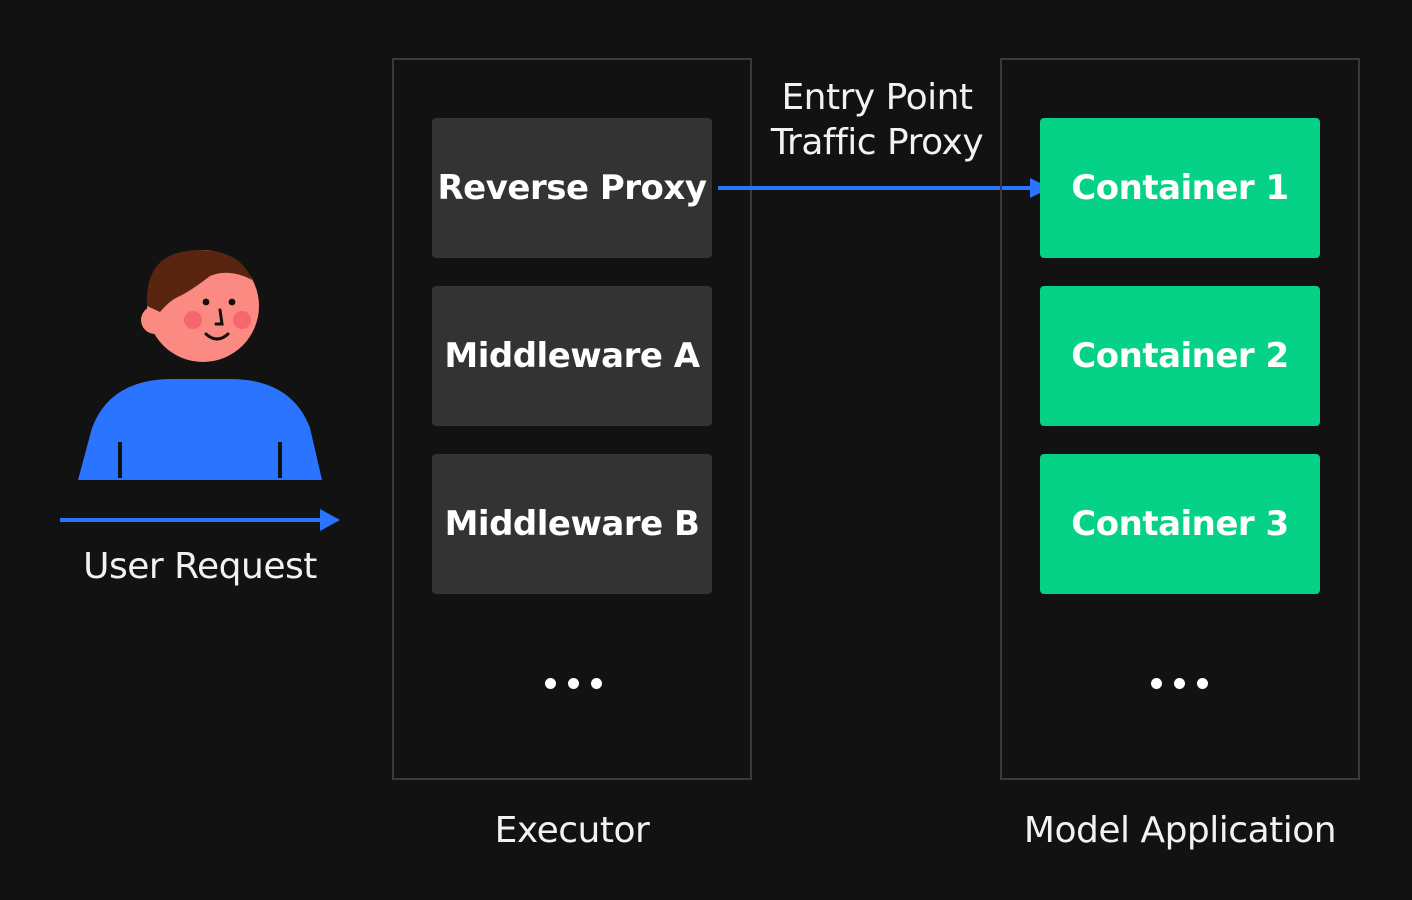  What do you see at coordinates (1179, 683) in the screenshot?
I see `model-ellipsis-icon` at bounding box center [1179, 683].